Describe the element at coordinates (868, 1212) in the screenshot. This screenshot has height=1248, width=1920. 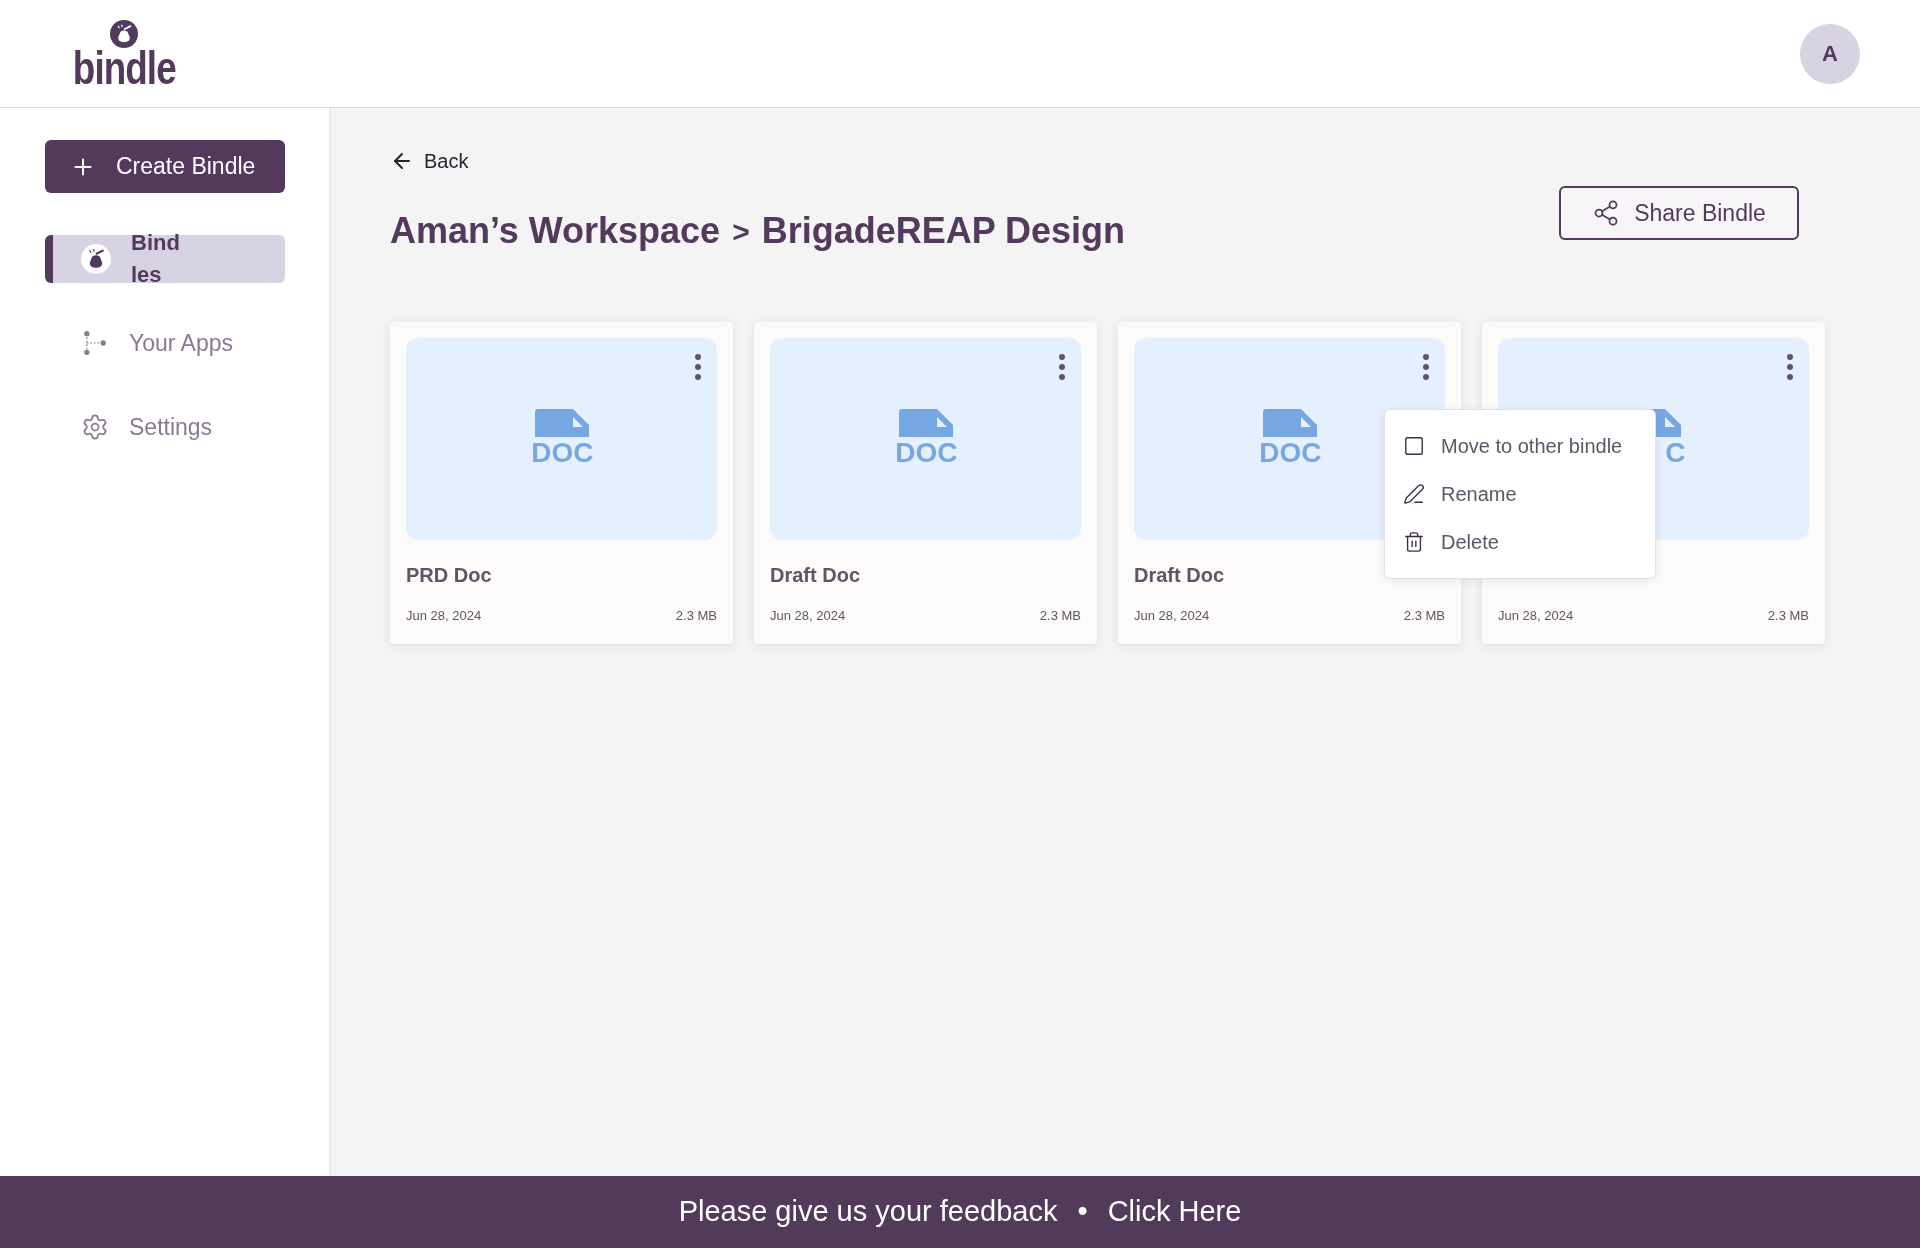
I see `feedback-text: Please give us your feedback` at that location.